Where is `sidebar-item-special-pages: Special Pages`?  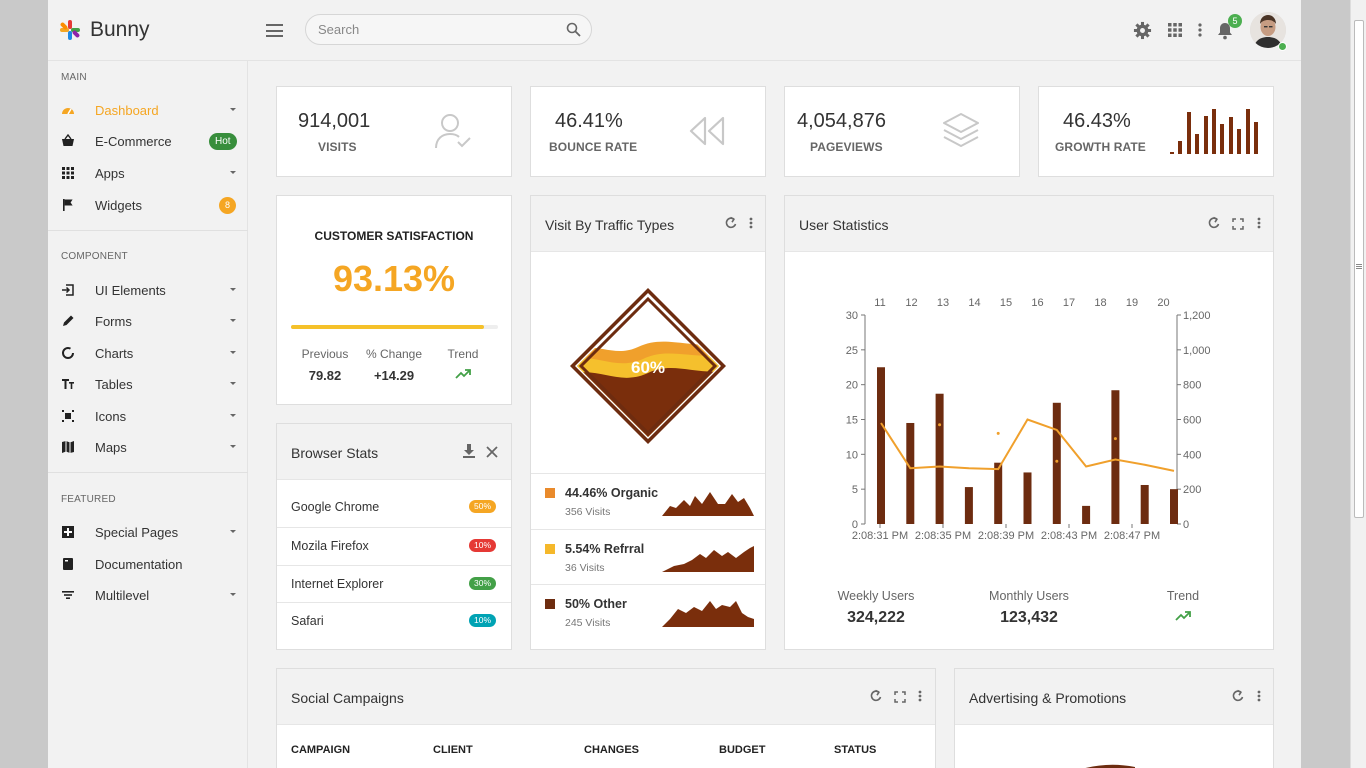
sidebar-item-special-pages: Special Pages is located at coordinates (148, 532).